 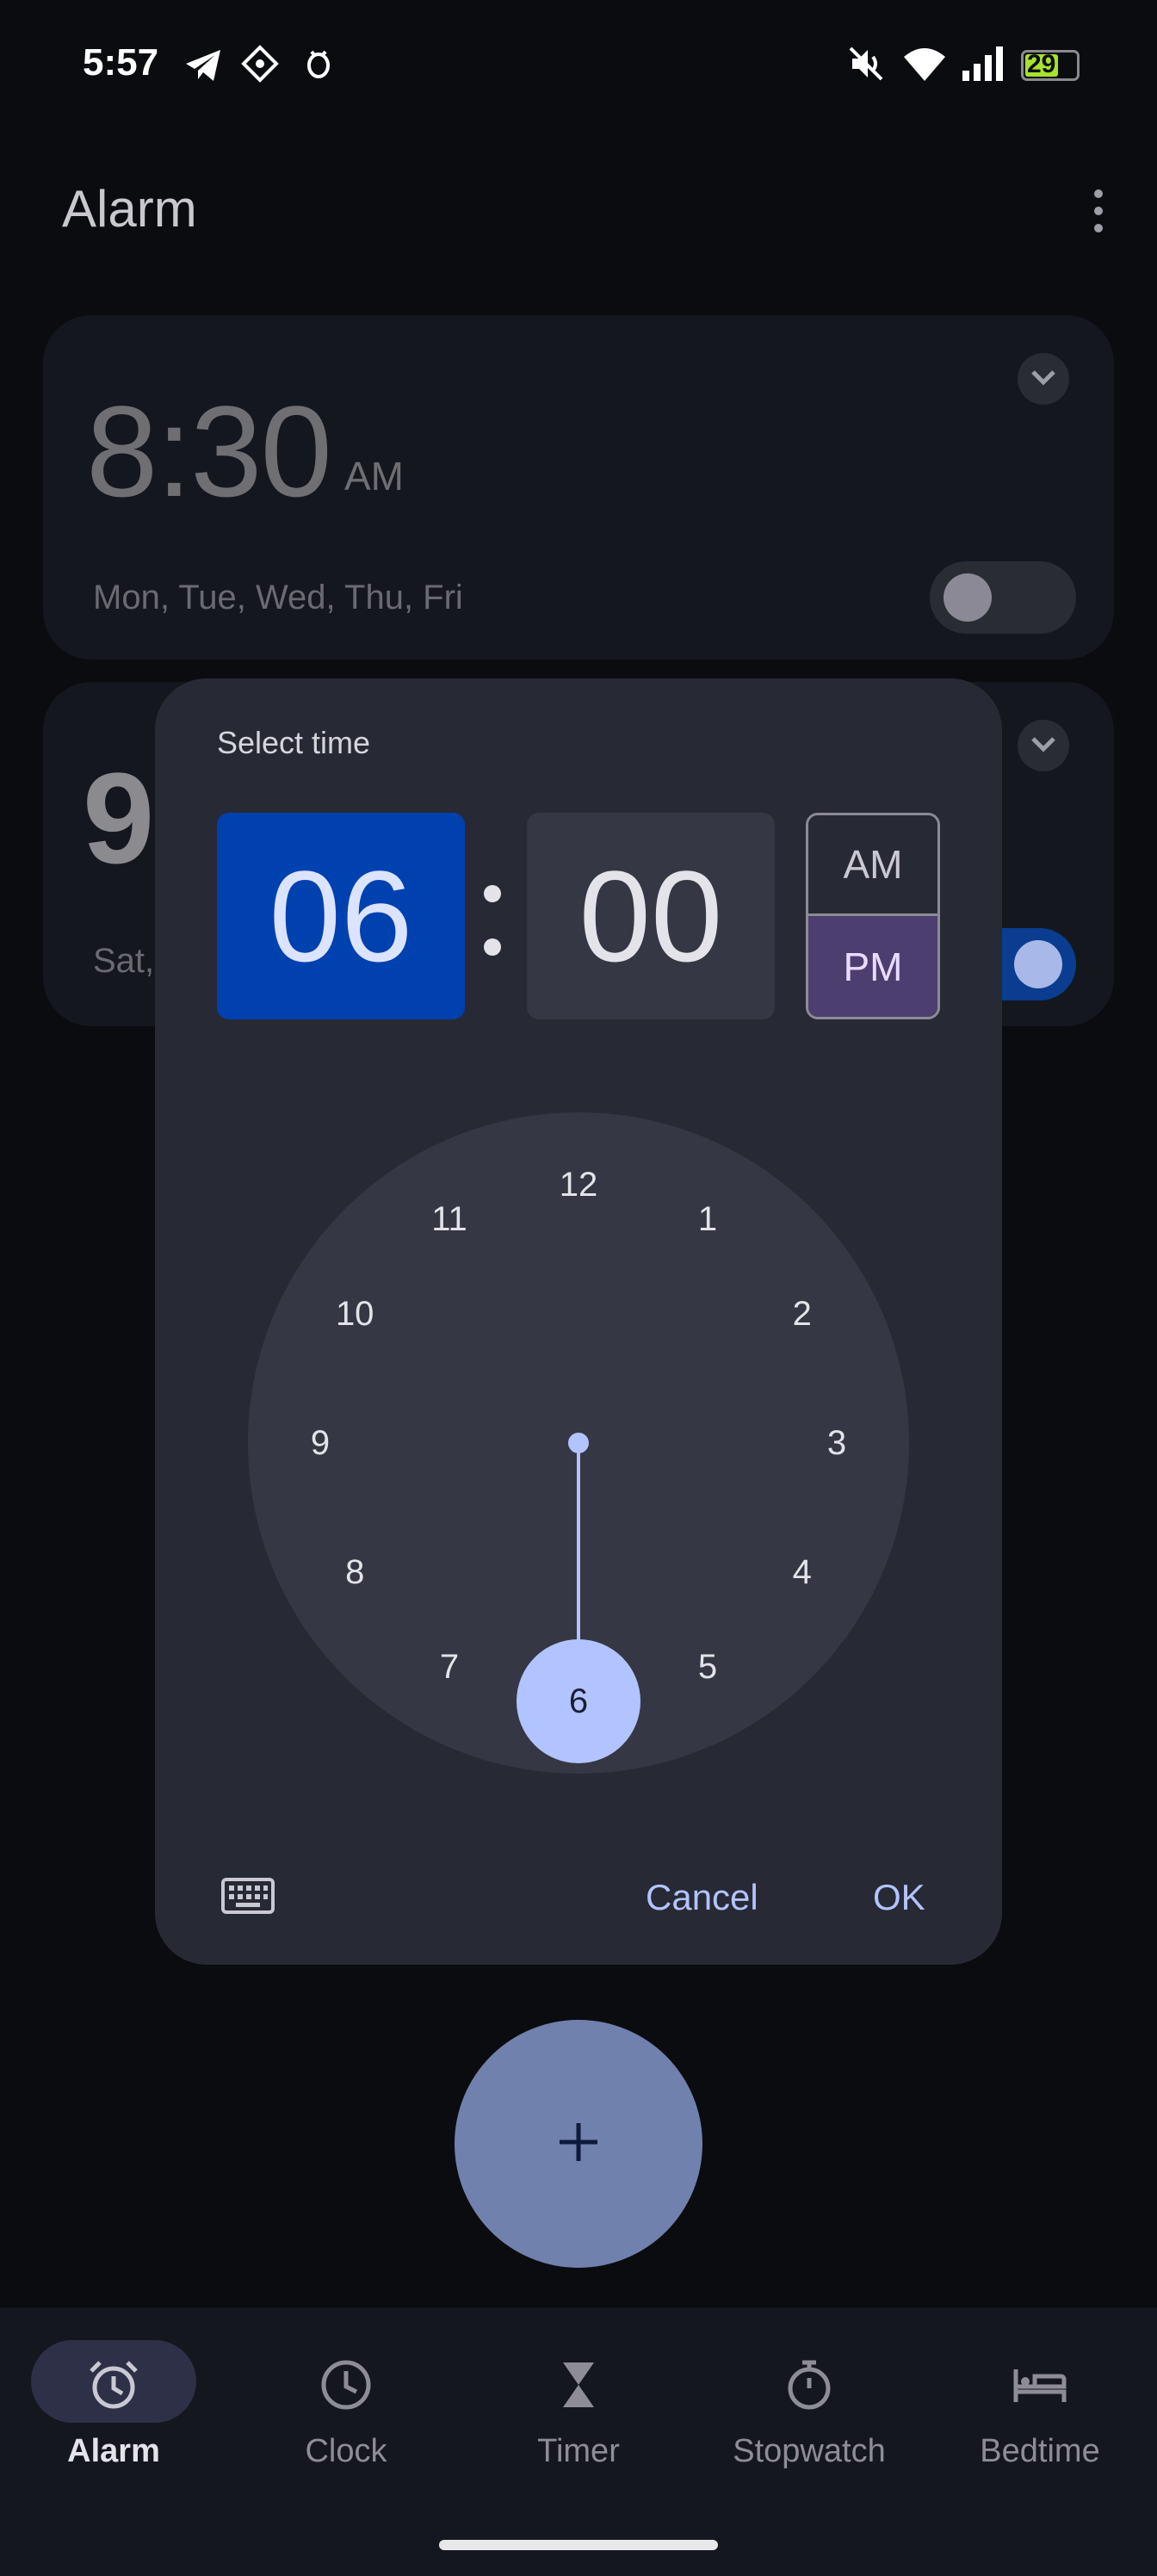 I want to click on nav-item-clock: Clock, so click(x=346, y=2418).